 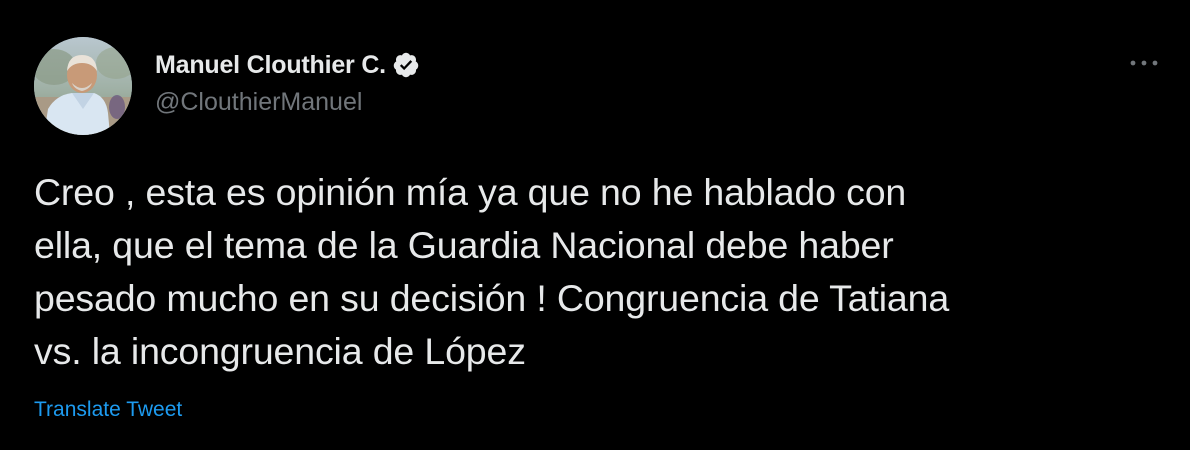 What do you see at coordinates (270, 65) in the screenshot?
I see `display-name: Manuel Clouthier C.` at bounding box center [270, 65].